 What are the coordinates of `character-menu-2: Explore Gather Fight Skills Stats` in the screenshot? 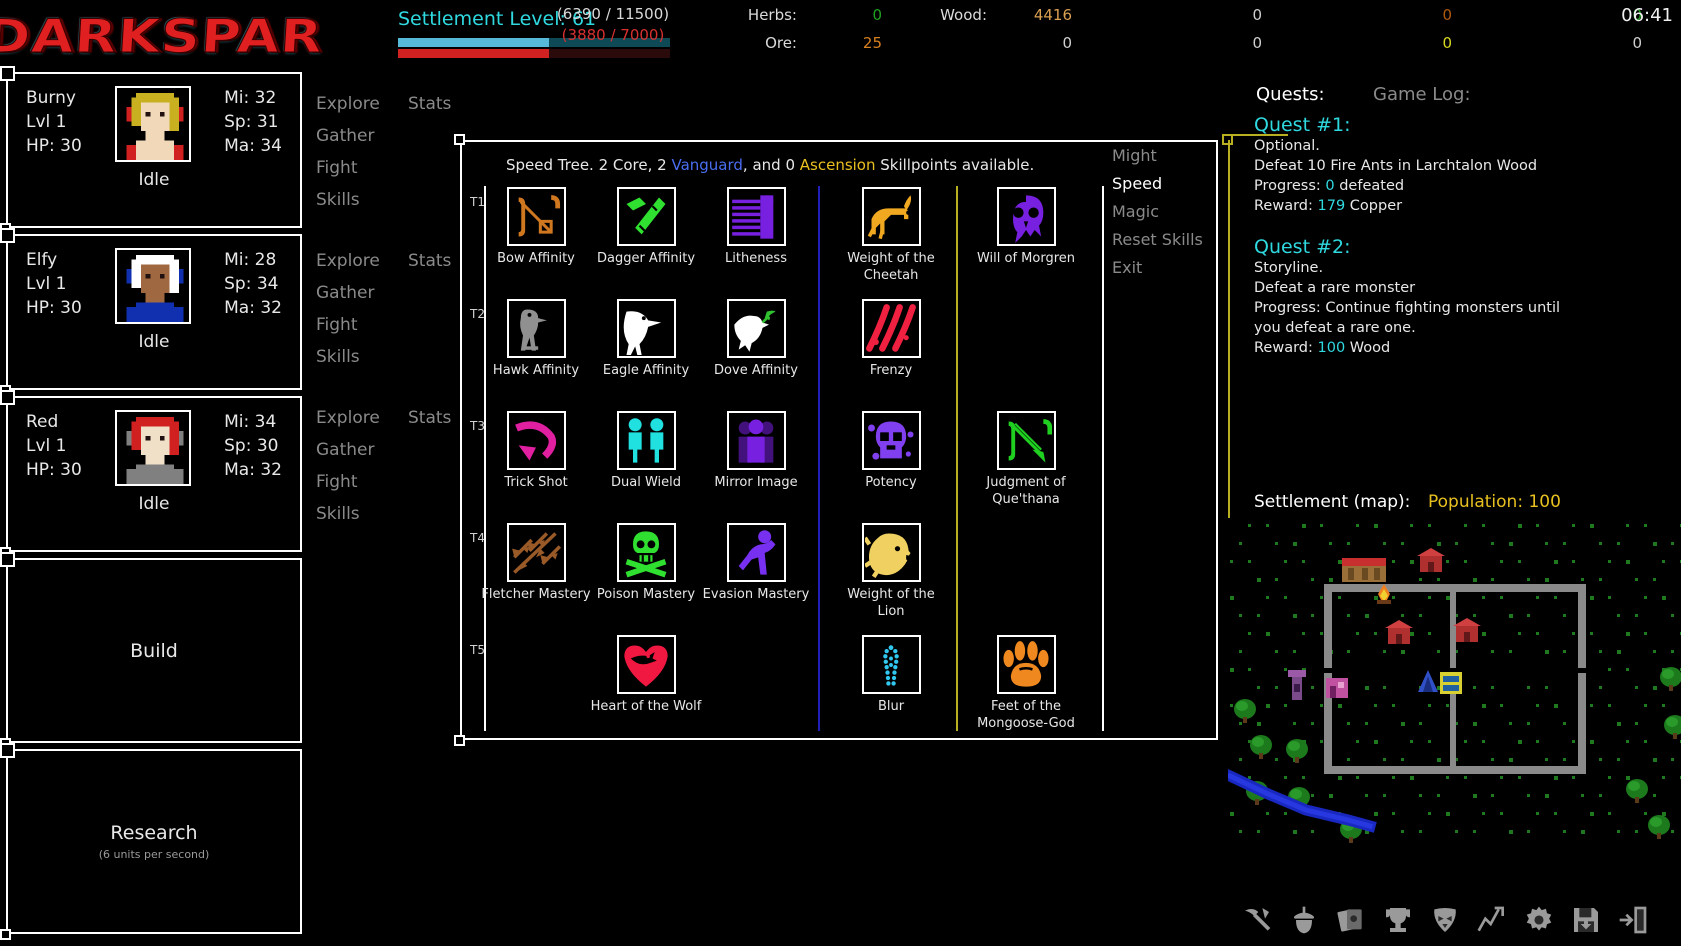 It's located at (384, 466).